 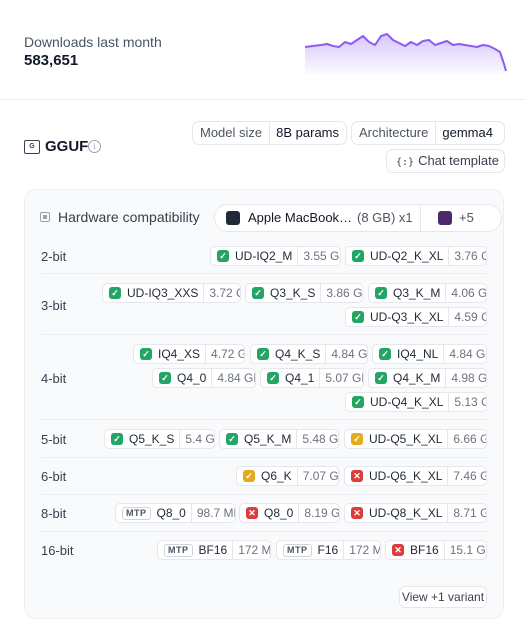 I want to click on quant-file-badge: ✓ UD-Q5_K_XL 6.66 GB, so click(x=415, y=439).